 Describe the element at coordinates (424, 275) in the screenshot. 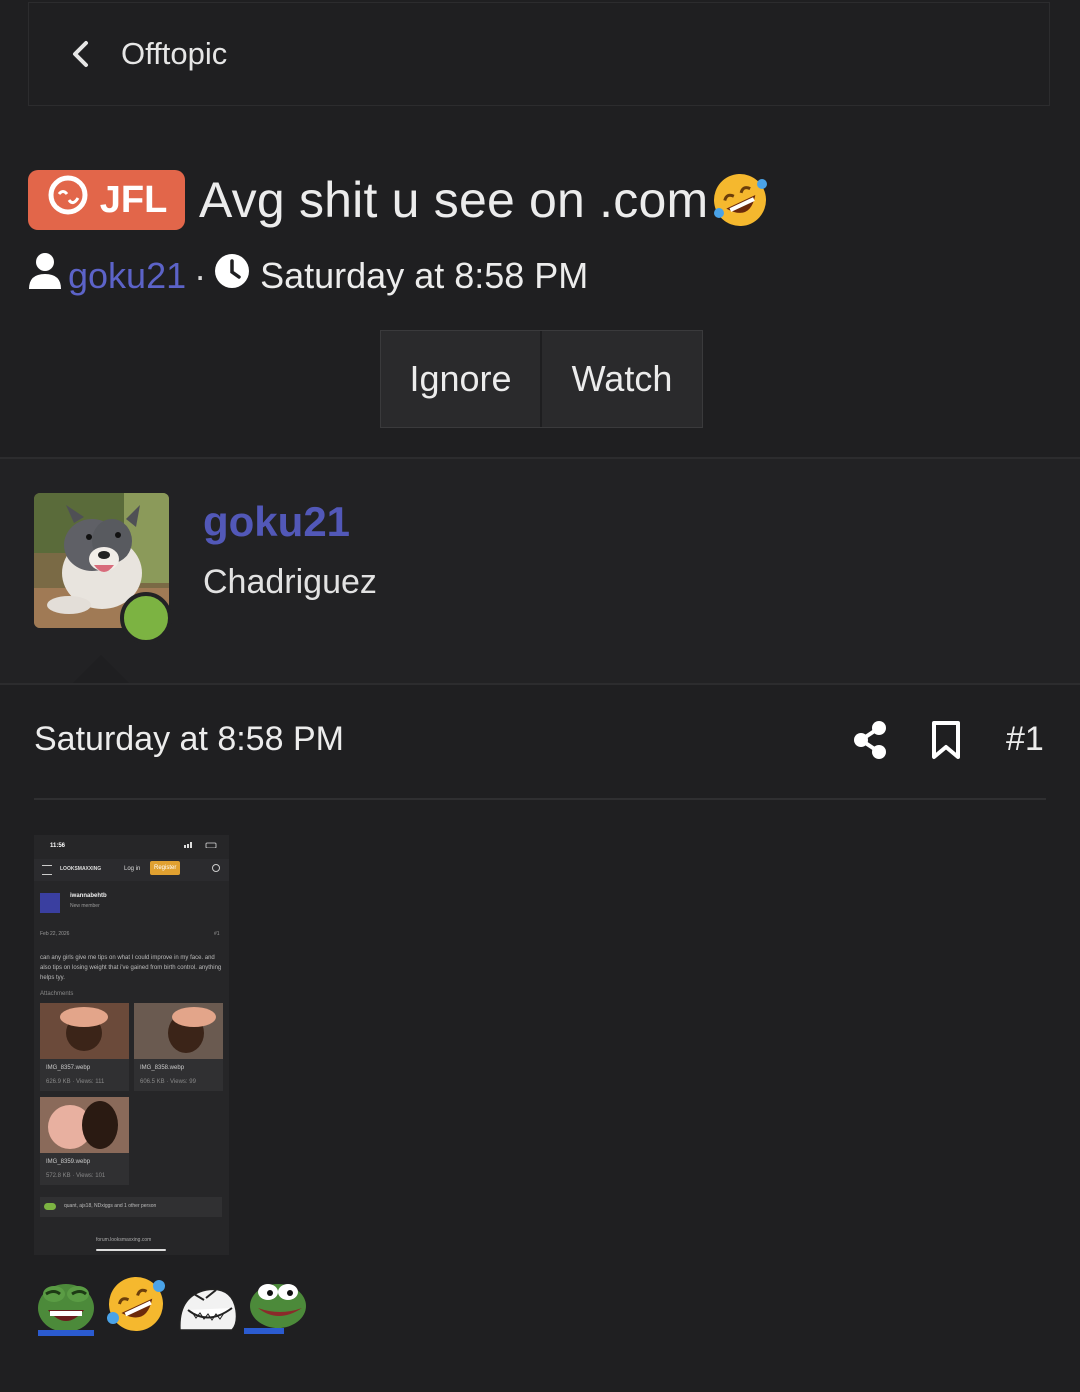

I see `thread-time: Saturday at 8:58 PM` at that location.